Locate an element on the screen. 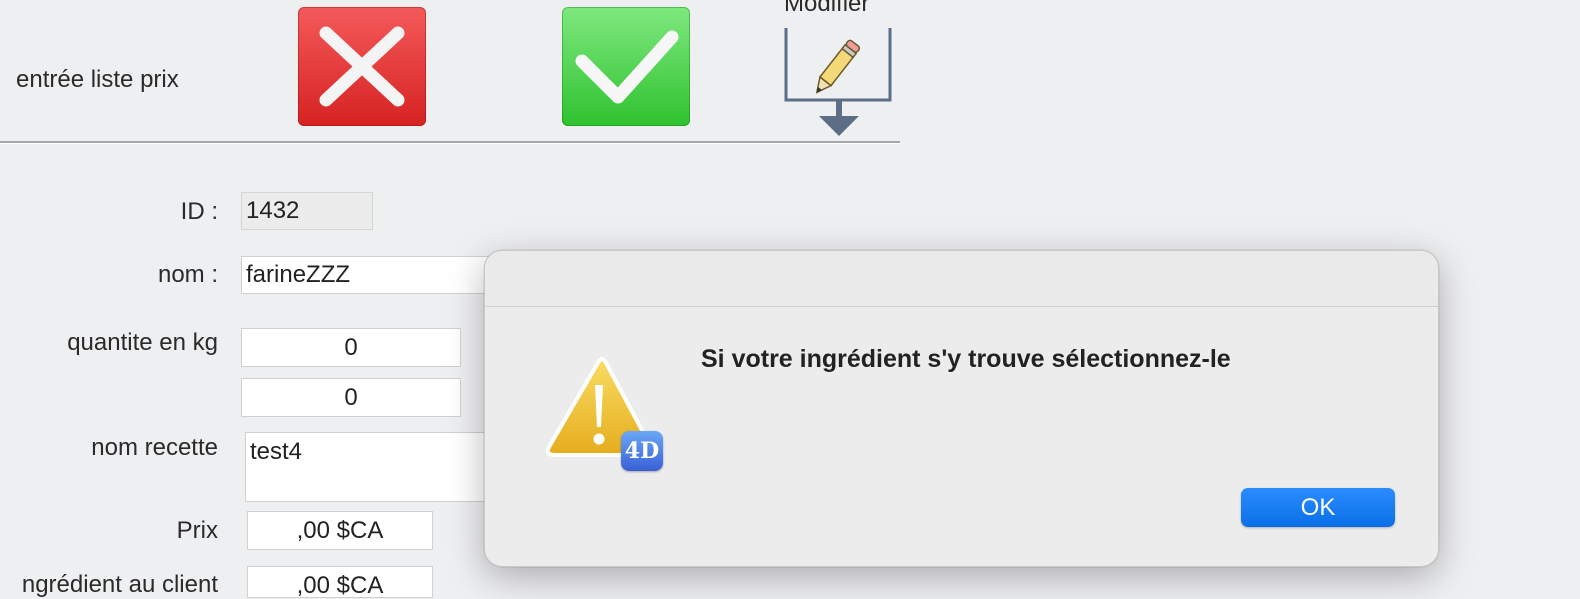 The width and height of the screenshot is (1580, 599). quantite-field: 0 is located at coordinates (351, 347).